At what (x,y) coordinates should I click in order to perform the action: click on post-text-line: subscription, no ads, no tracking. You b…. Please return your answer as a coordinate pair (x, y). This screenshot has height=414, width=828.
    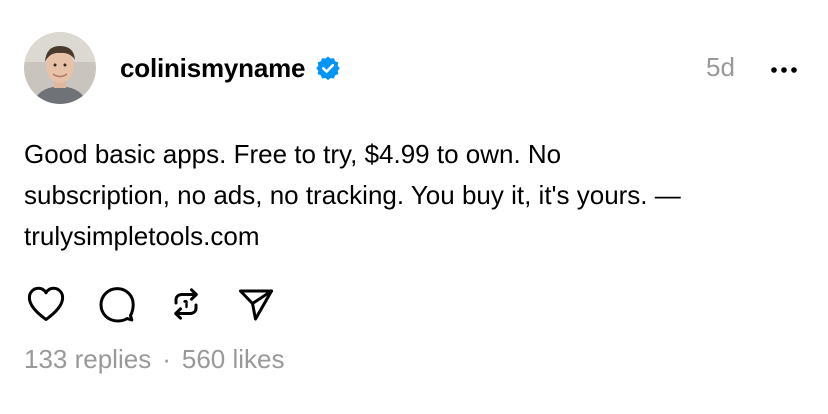
    Looking at the image, I should click on (352, 195).